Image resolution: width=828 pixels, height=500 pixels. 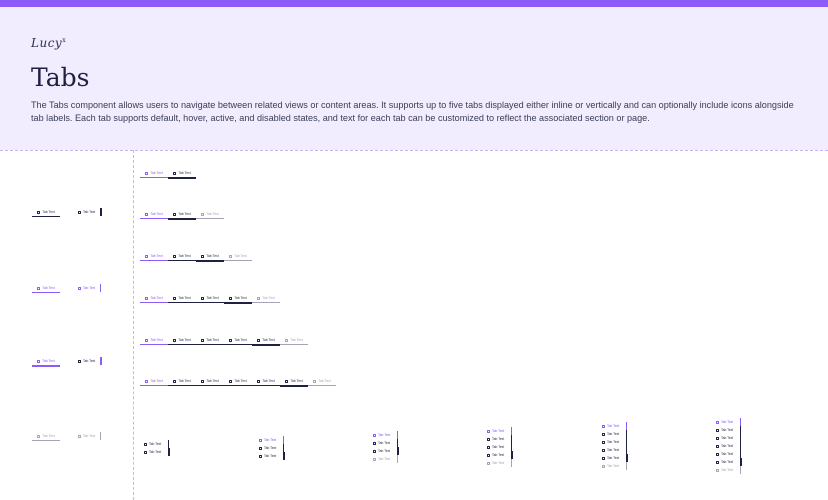 I want to click on tab-disabled: Tab Text, so click(x=46, y=436).